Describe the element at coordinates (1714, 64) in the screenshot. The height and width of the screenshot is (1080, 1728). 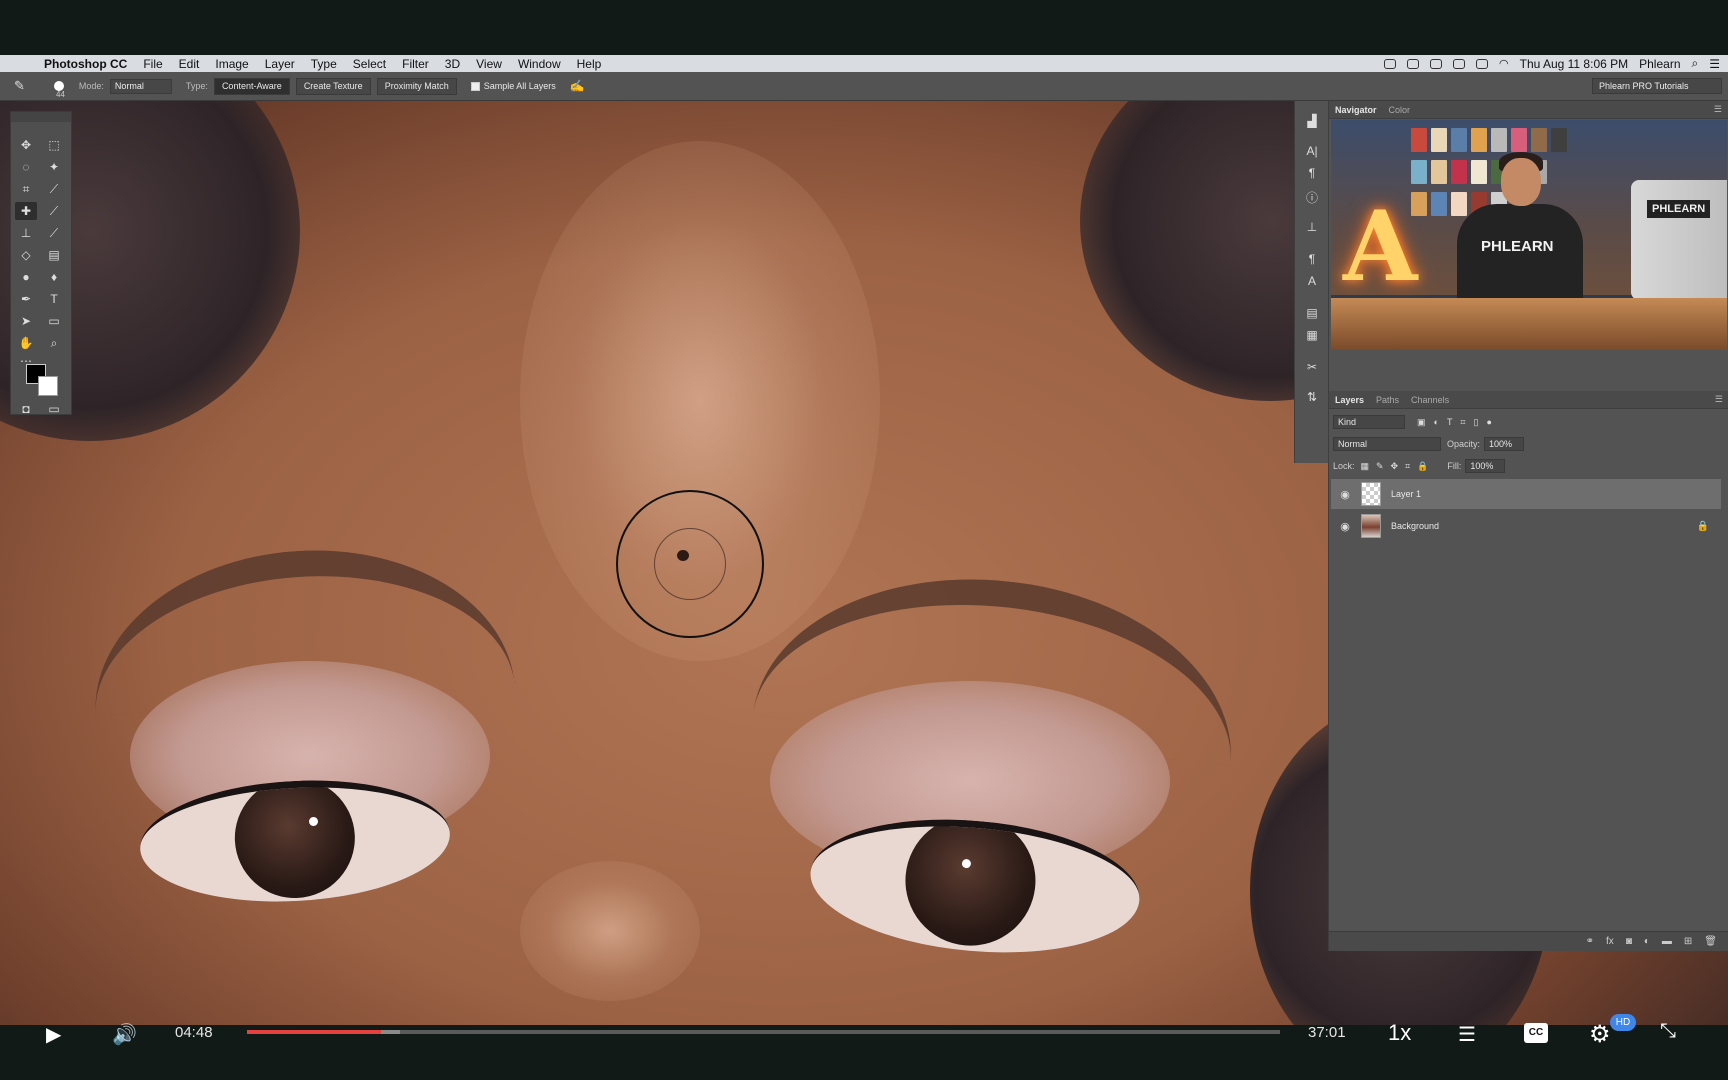
I see `notification-center-icon: ☰` at that location.